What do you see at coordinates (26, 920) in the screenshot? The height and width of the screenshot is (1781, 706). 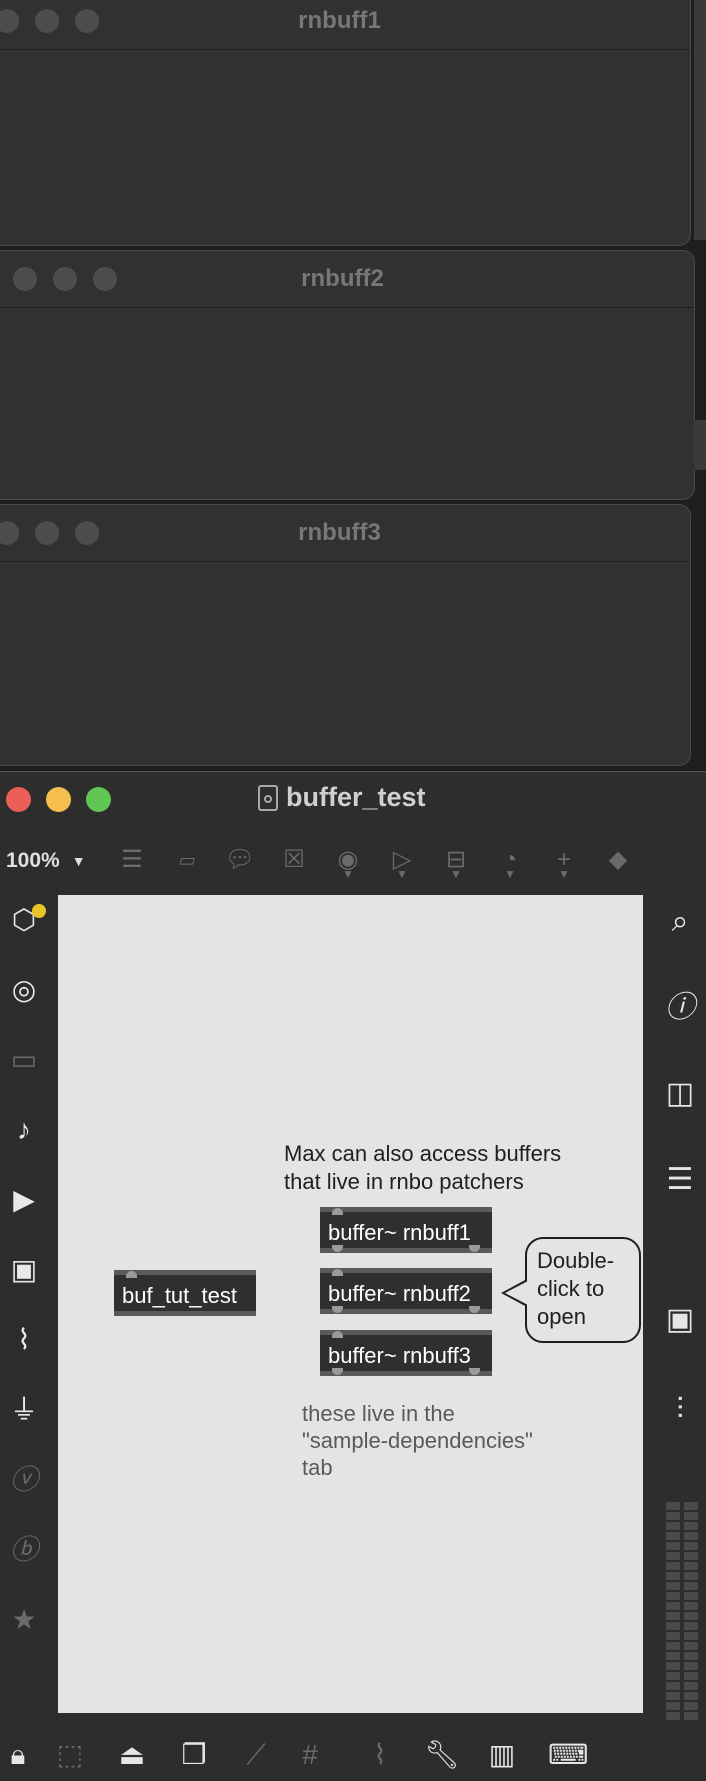 I see `packages-icon: ⬡` at bounding box center [26, 920].